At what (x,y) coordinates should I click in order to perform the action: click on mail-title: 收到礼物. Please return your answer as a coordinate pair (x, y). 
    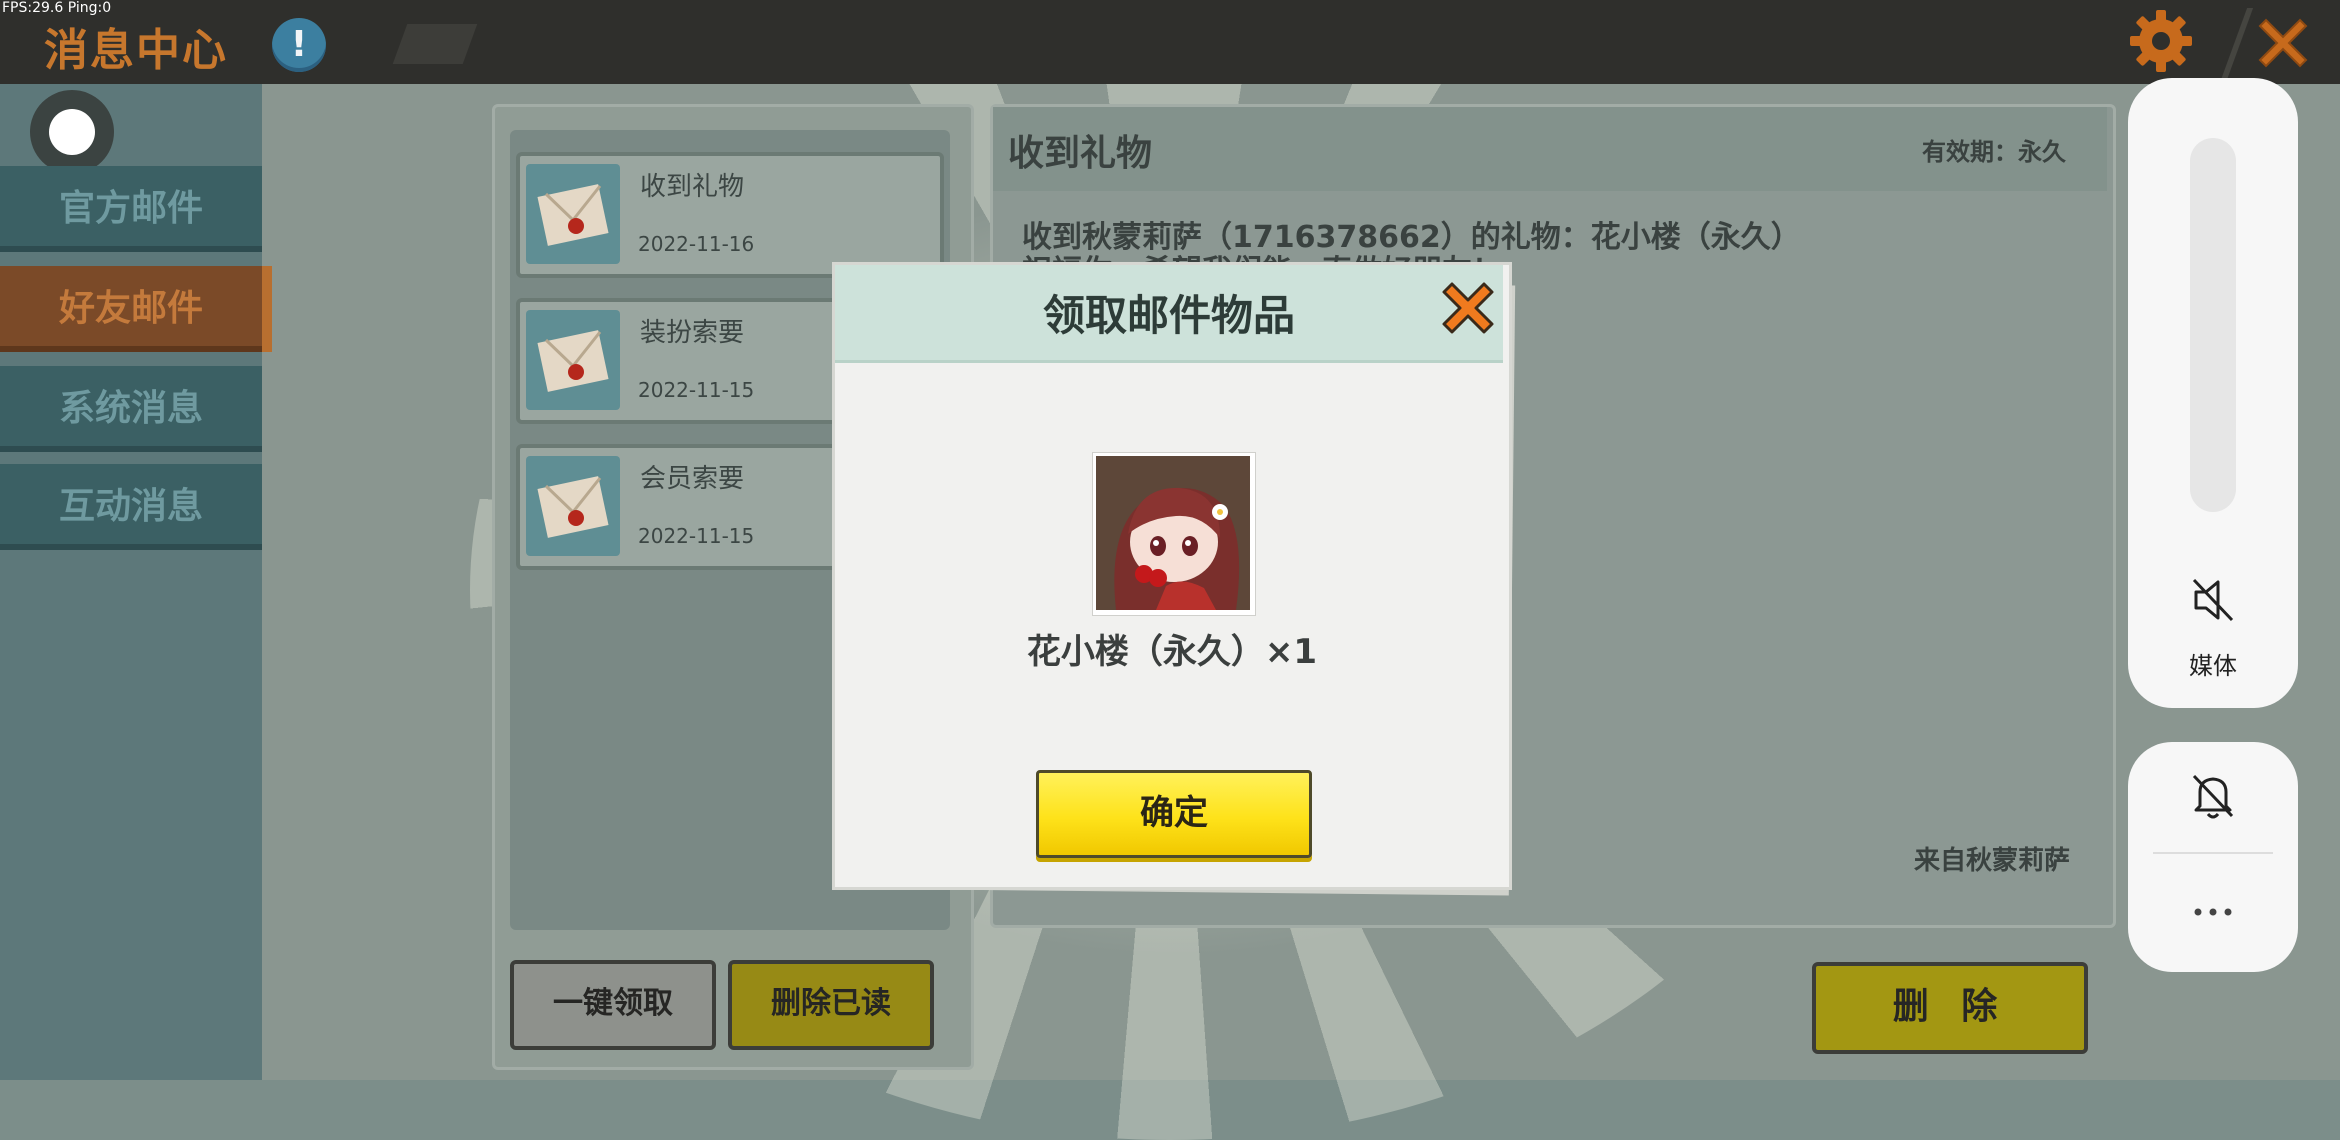
    Looking at the image, I should click on (692, 187).